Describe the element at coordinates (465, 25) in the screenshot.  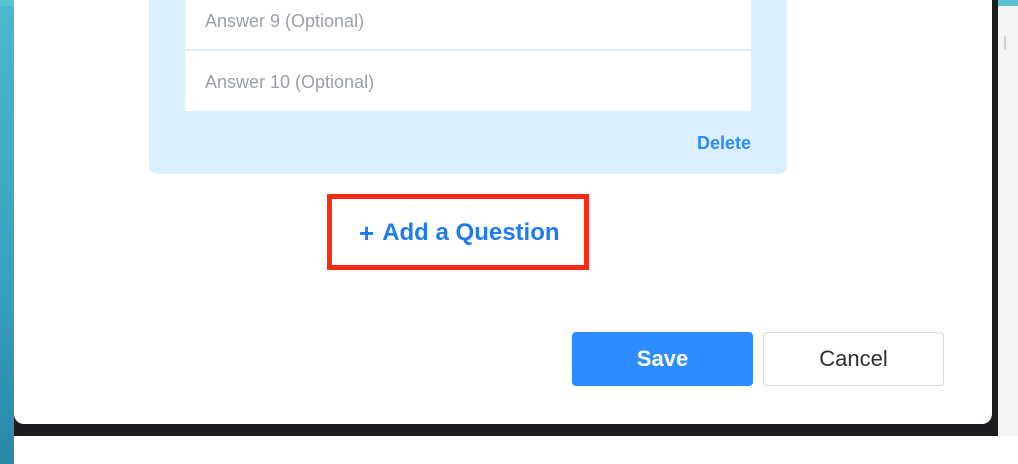
I see `answer-9-input` at that location.